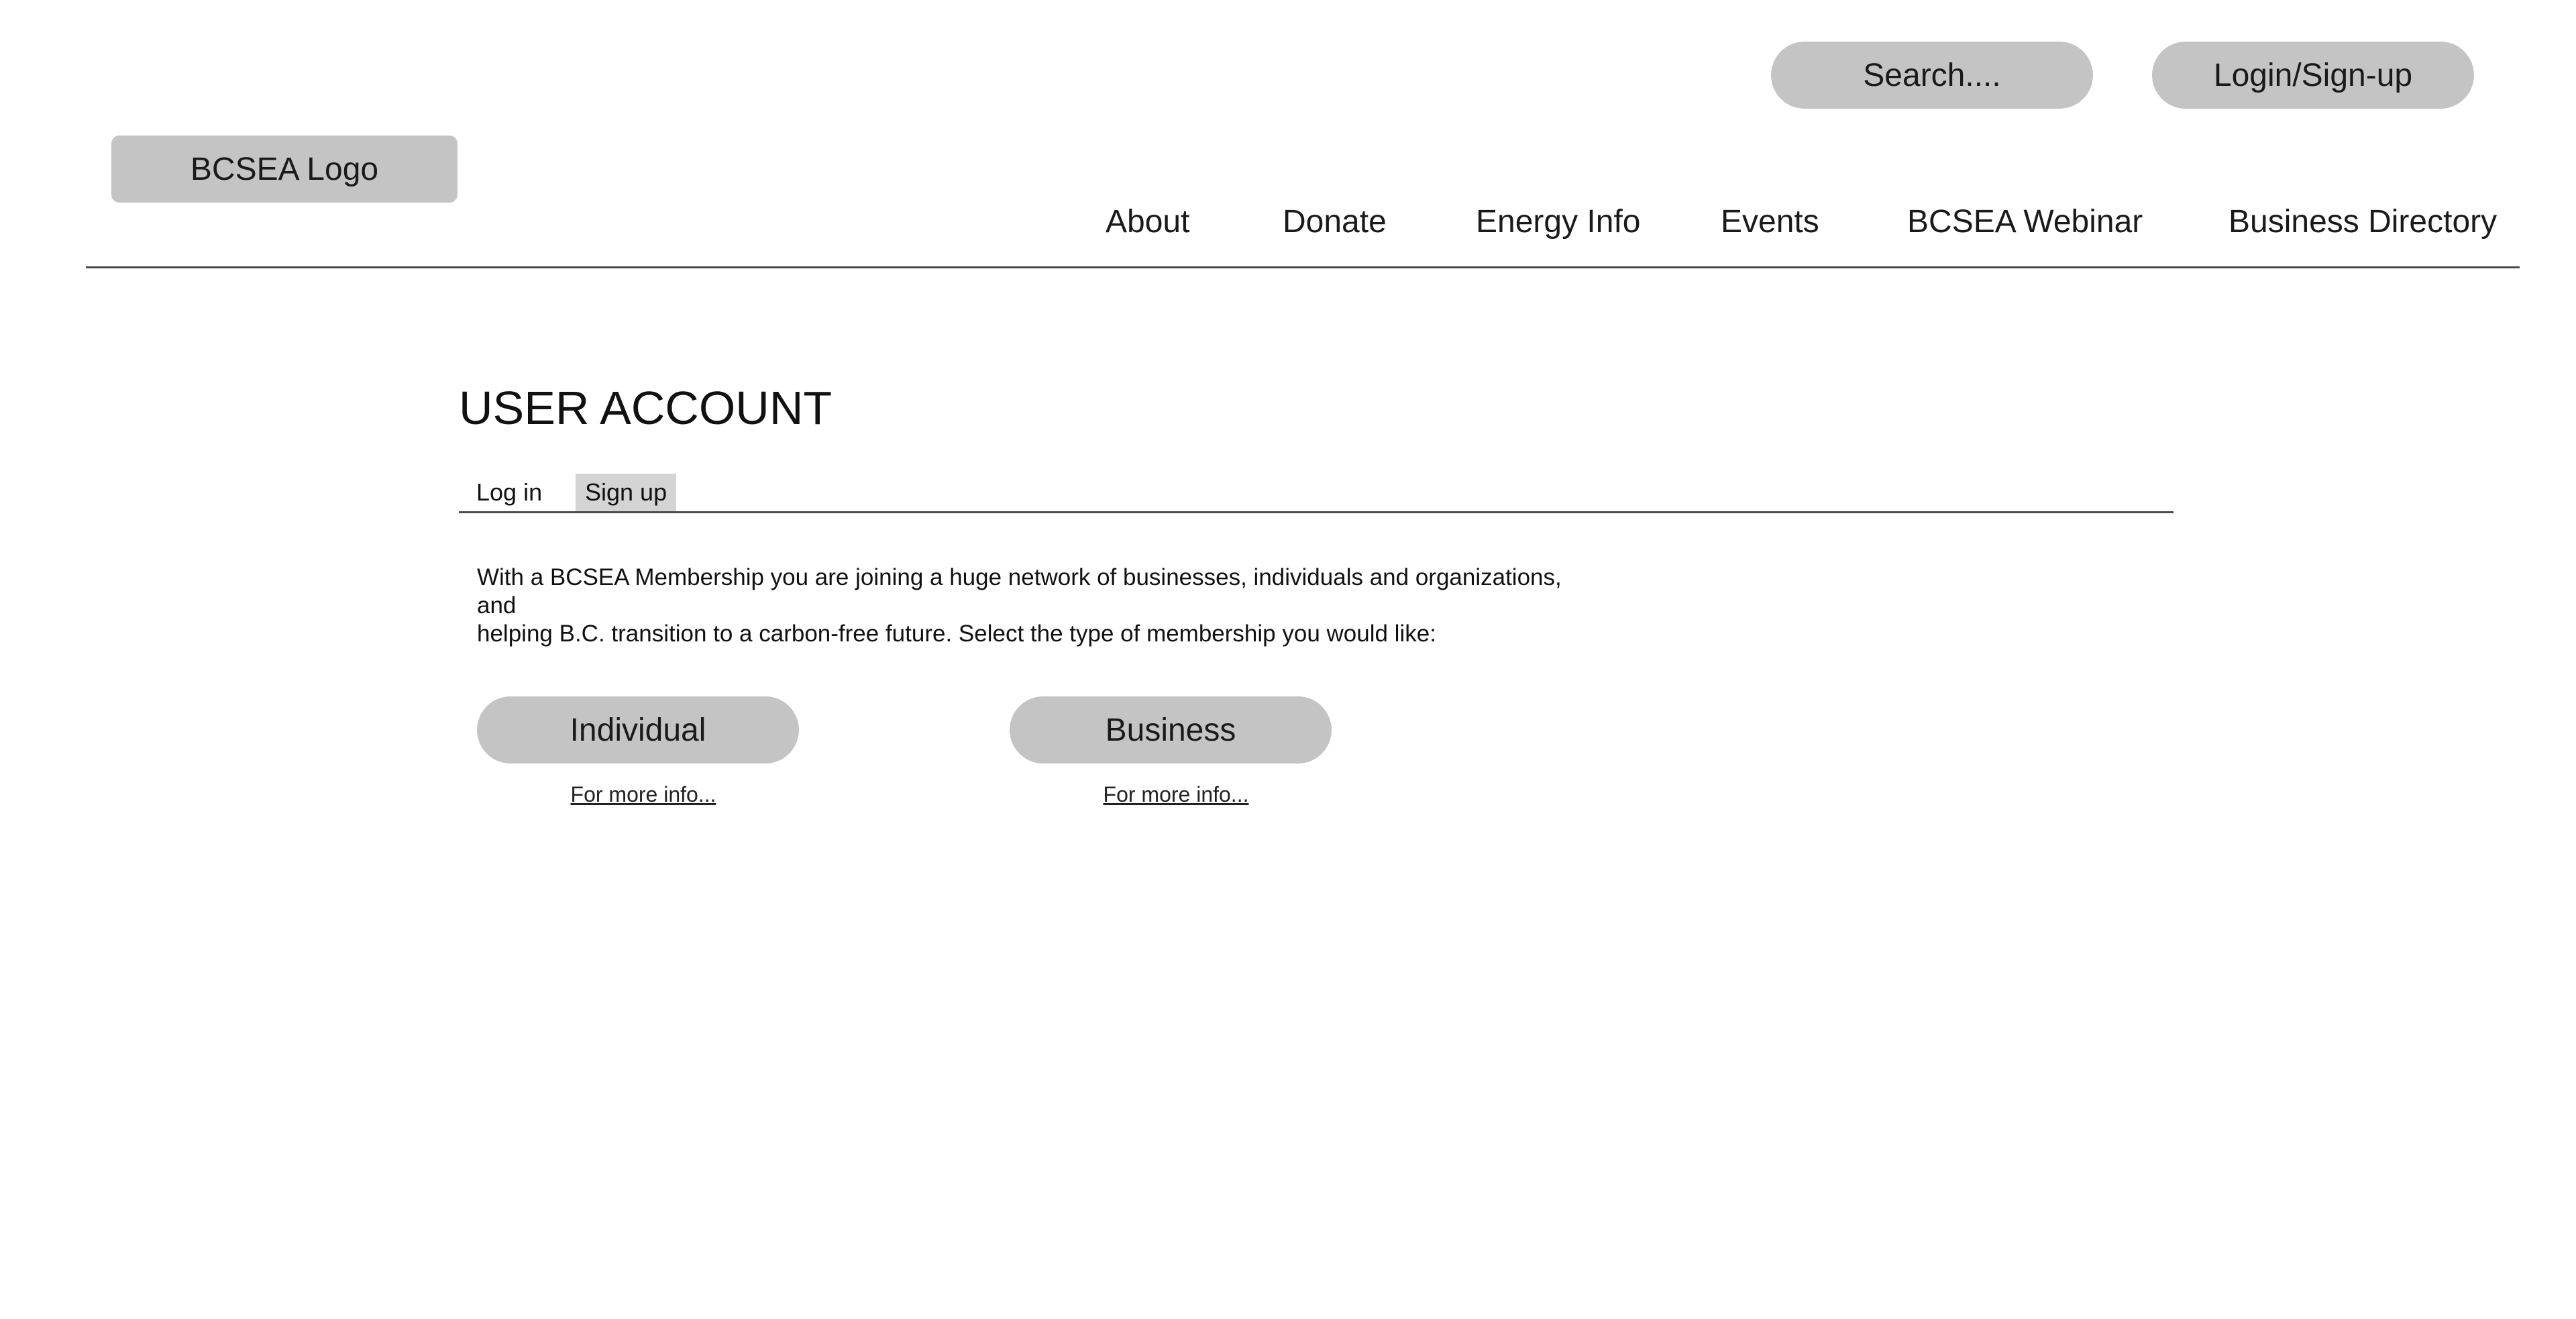 The width and height of the screenshot is (2576, 1319). What do you see at coordinates (646, 408) in the screenshot?
I see `page-title: USER ACCOUNT` at bounding box center [646, 408].